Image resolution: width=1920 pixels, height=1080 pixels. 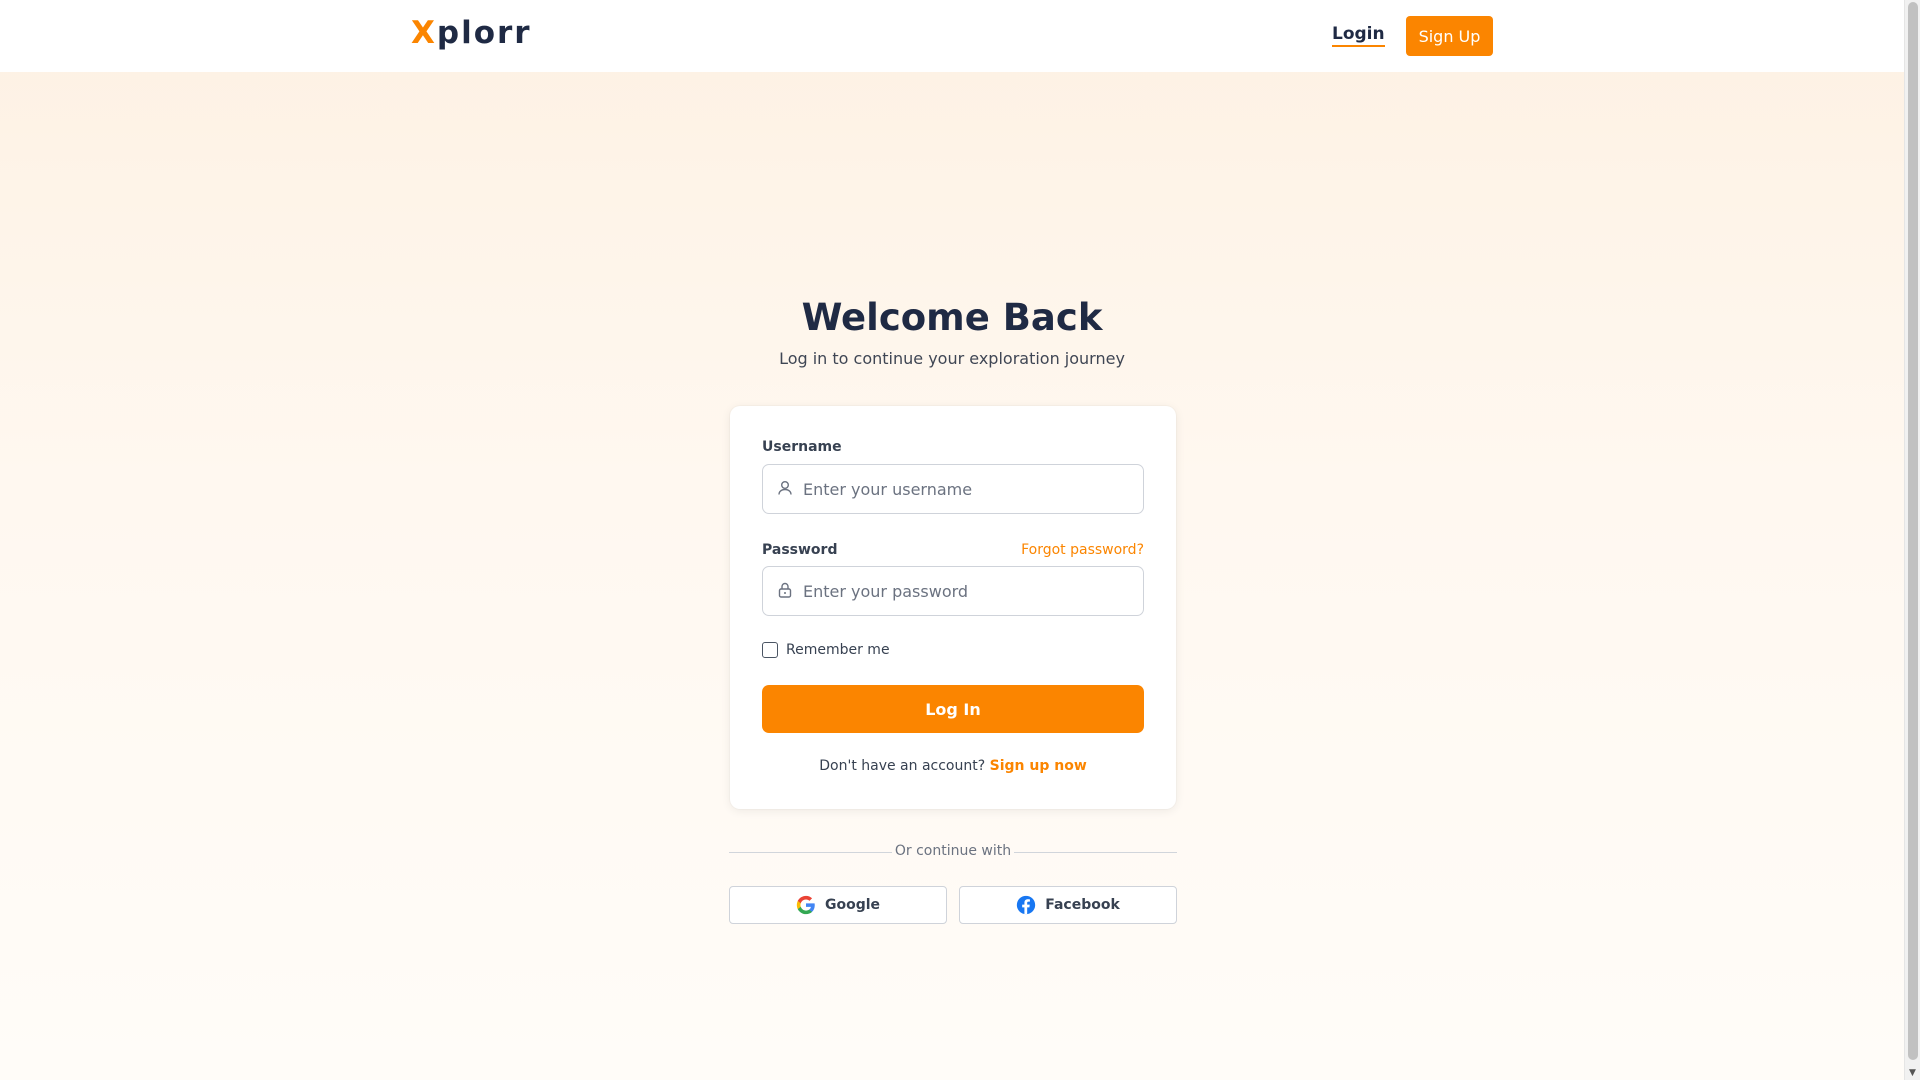 What do you see at coordinates (1038, 766) in the screenshot?
I see `signup-now-link: Sign up now` at bounding box center [1038, 766].